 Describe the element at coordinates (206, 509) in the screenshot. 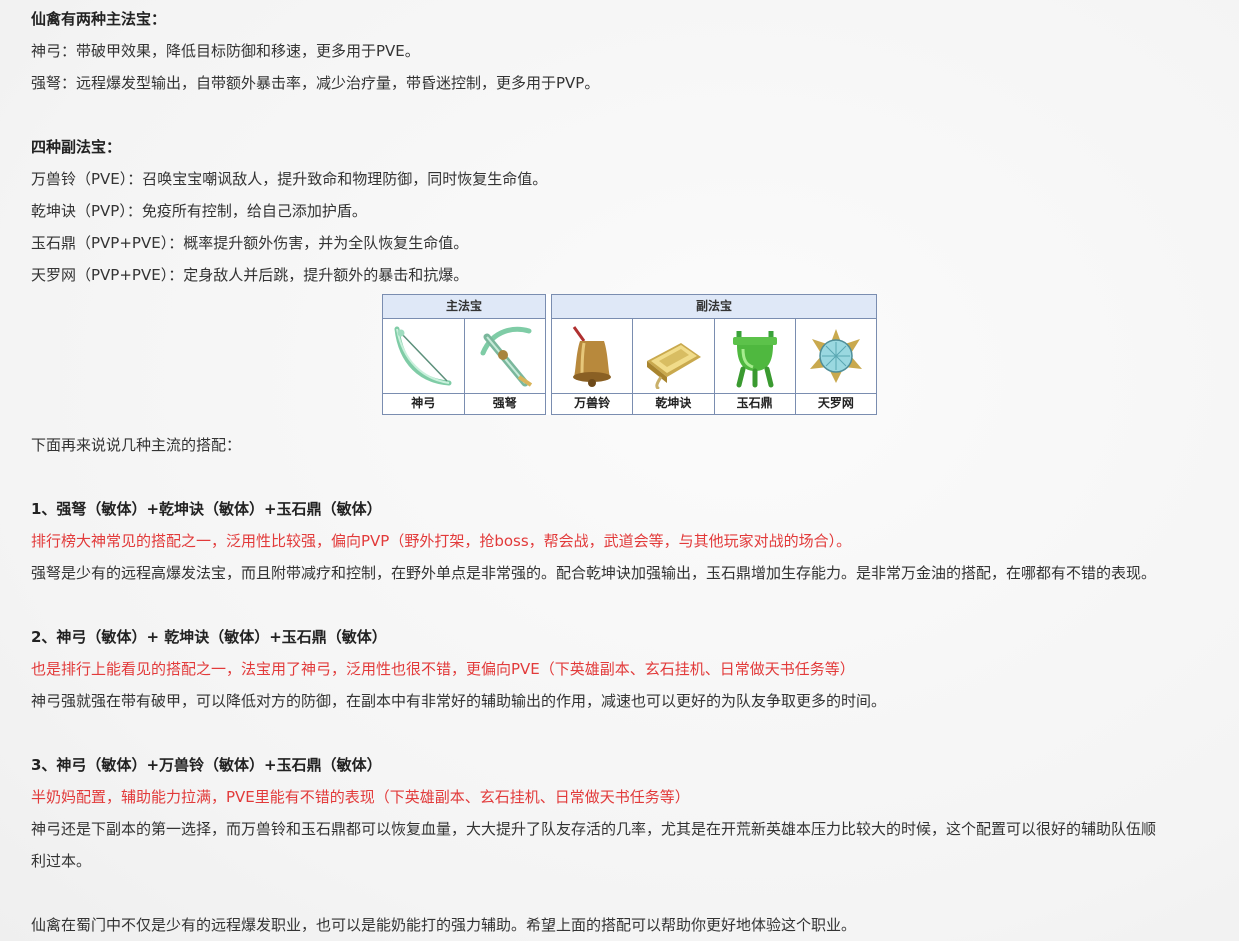

I see `combo-1-title: 1、强弩（敏体）+乾坤诀（敏体）+玉石鼎（敏体）` at that location.